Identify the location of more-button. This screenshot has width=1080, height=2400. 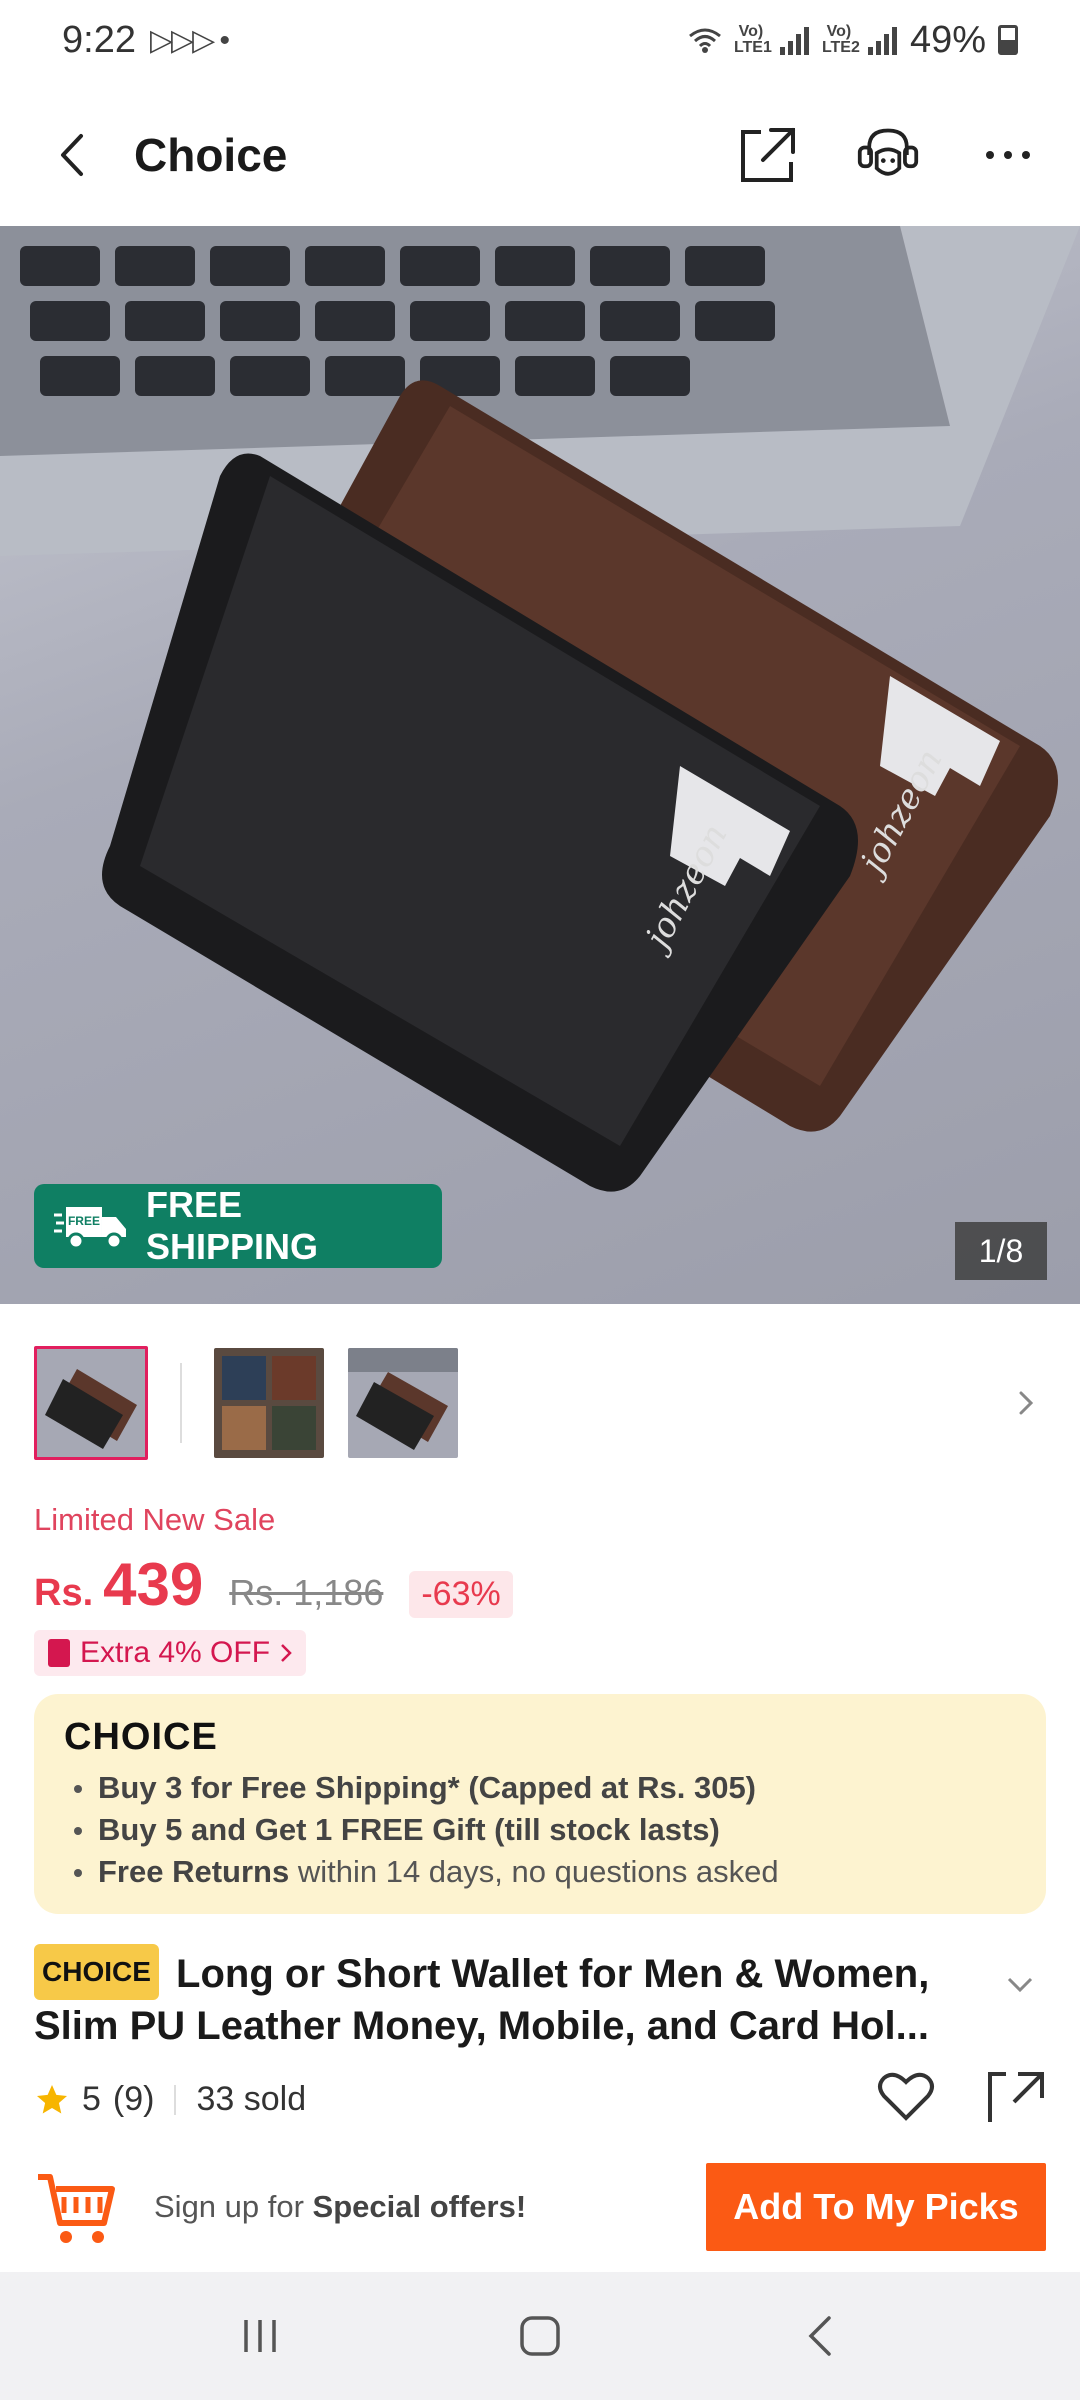
(1008, 155).